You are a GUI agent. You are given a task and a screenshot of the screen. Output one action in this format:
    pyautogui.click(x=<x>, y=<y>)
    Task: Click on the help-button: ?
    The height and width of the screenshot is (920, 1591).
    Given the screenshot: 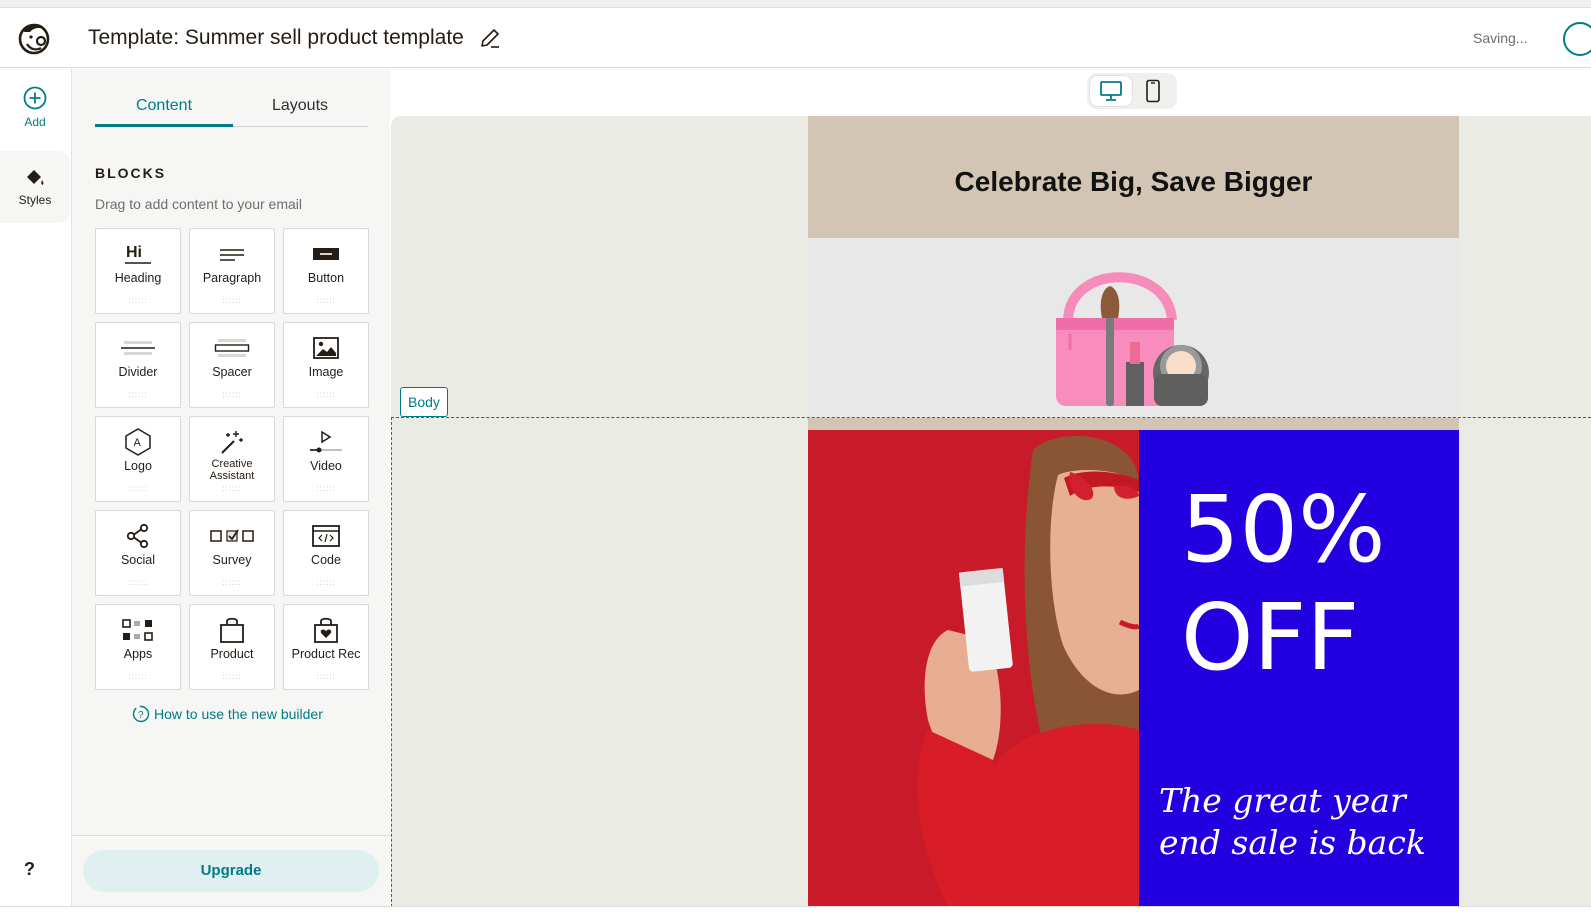 What is the action you would take?
    pyautogui.click(x=29, y=869)
    